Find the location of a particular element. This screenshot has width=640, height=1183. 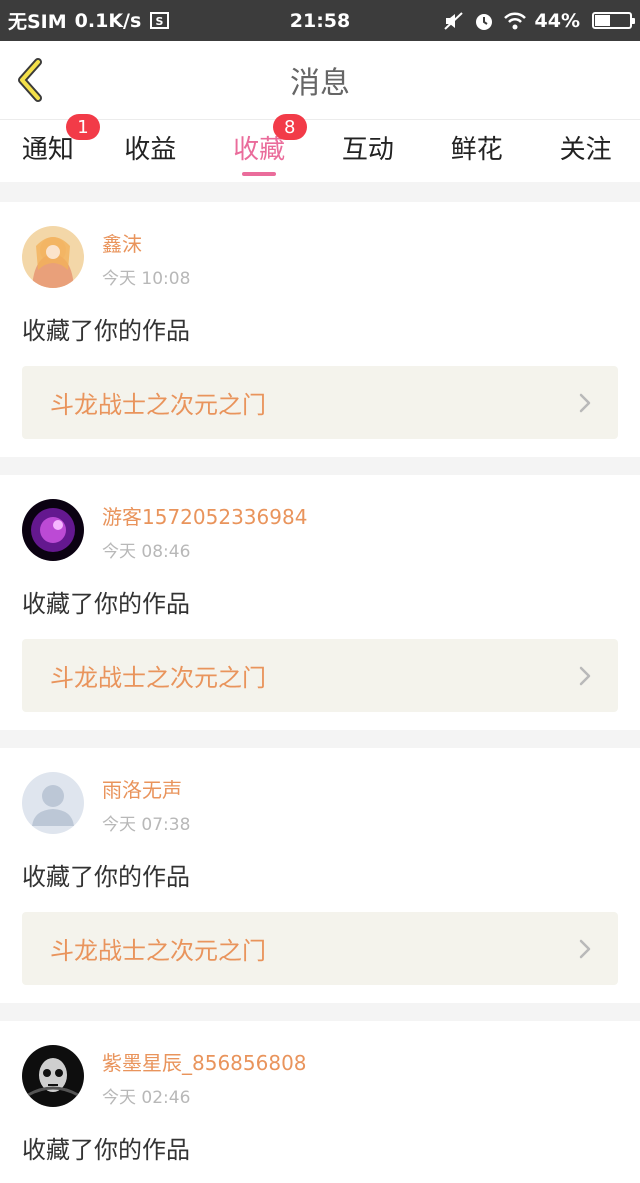

tab-interactions: 互动 is located at coordinates (368, 151).